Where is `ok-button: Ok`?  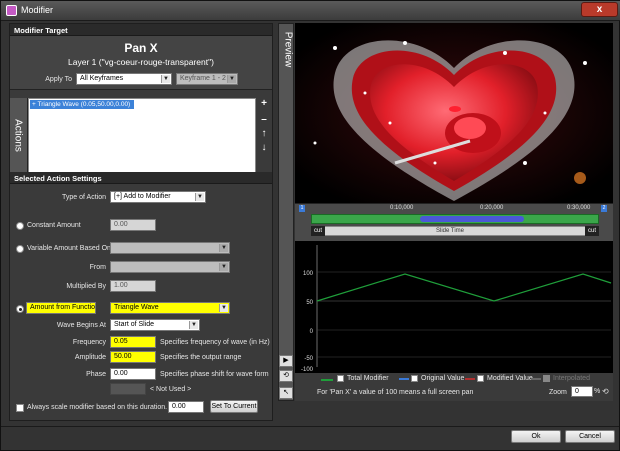 ok-button: Ok is located at coordinates (536, 436).